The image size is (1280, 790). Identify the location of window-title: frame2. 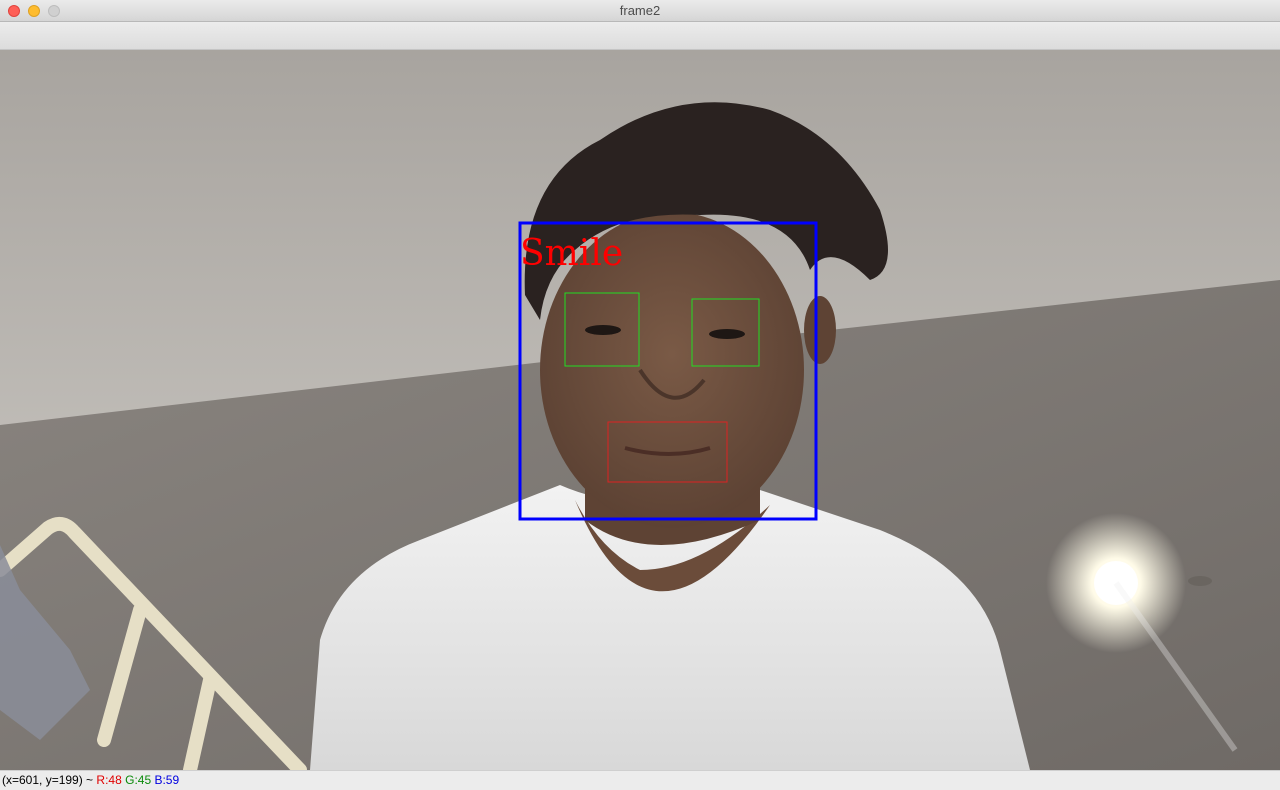
(640, 10).